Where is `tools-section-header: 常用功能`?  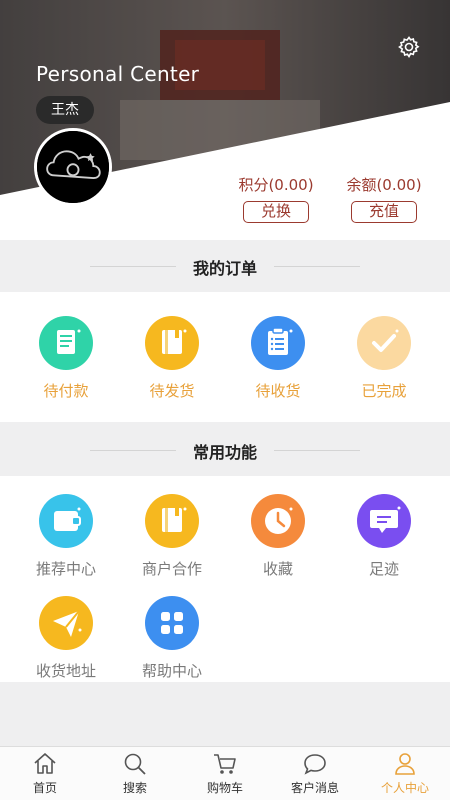
tools-section-header: 常用功能 is located at coordinates (225, 450).